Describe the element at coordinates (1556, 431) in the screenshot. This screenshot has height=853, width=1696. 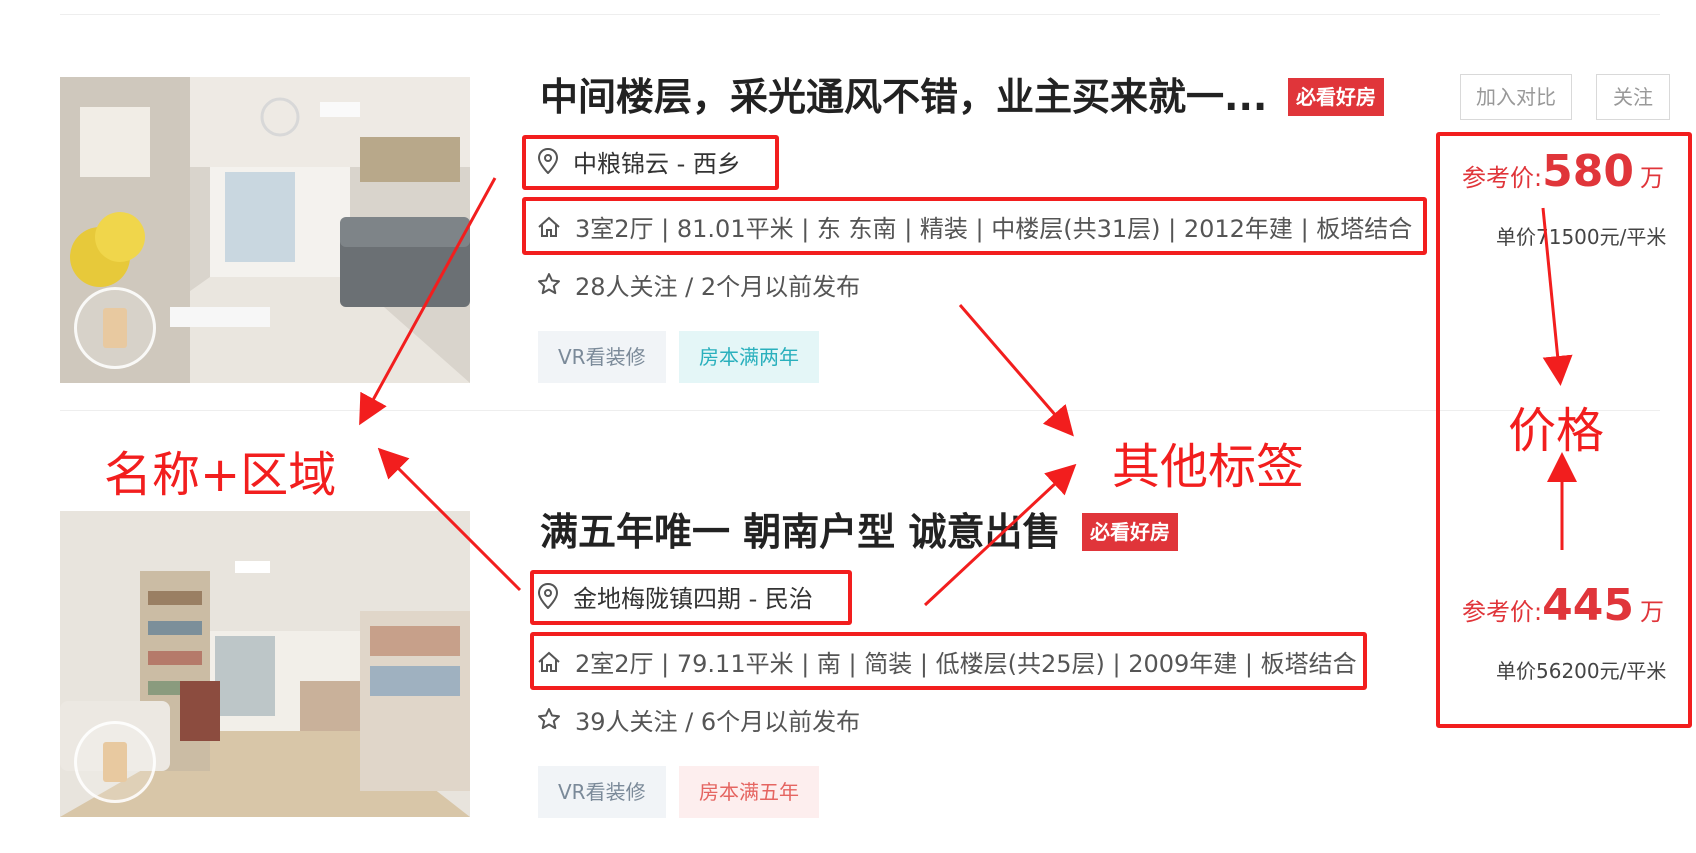
I see `annotation-price: 价格` at that location.